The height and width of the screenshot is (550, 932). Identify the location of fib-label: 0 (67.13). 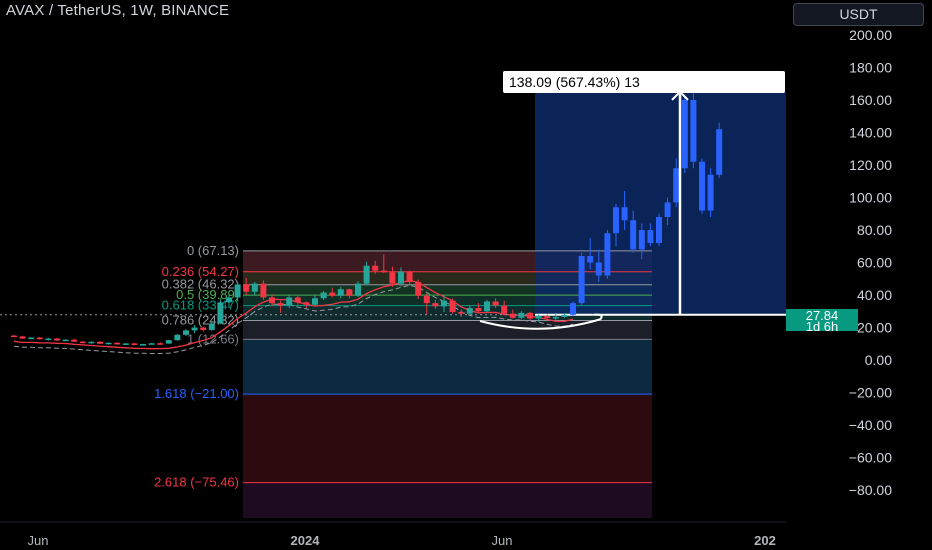
(213, 250).